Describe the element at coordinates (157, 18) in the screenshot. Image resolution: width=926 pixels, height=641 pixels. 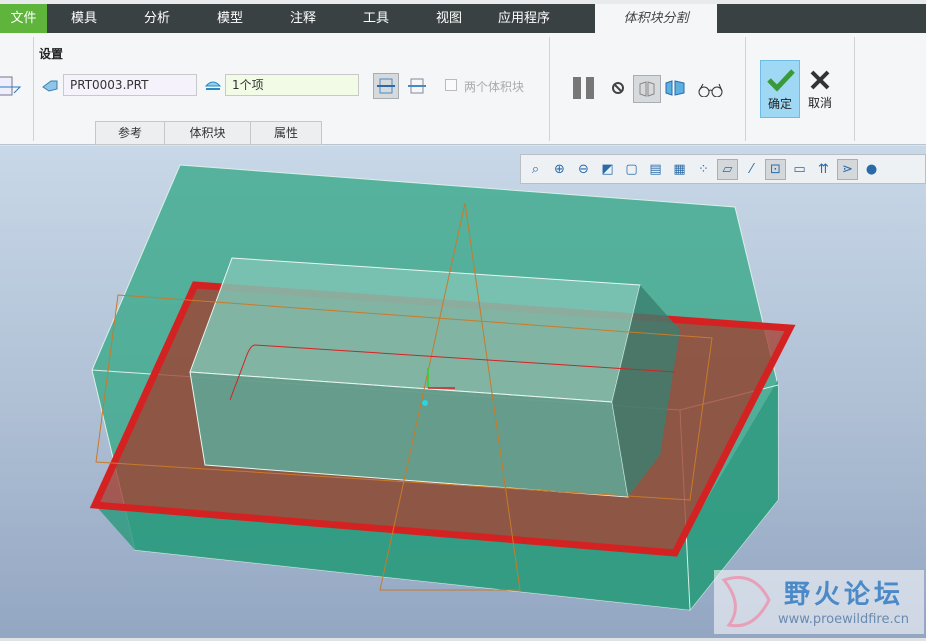
I see `tab-analysis: 分析` at that location.